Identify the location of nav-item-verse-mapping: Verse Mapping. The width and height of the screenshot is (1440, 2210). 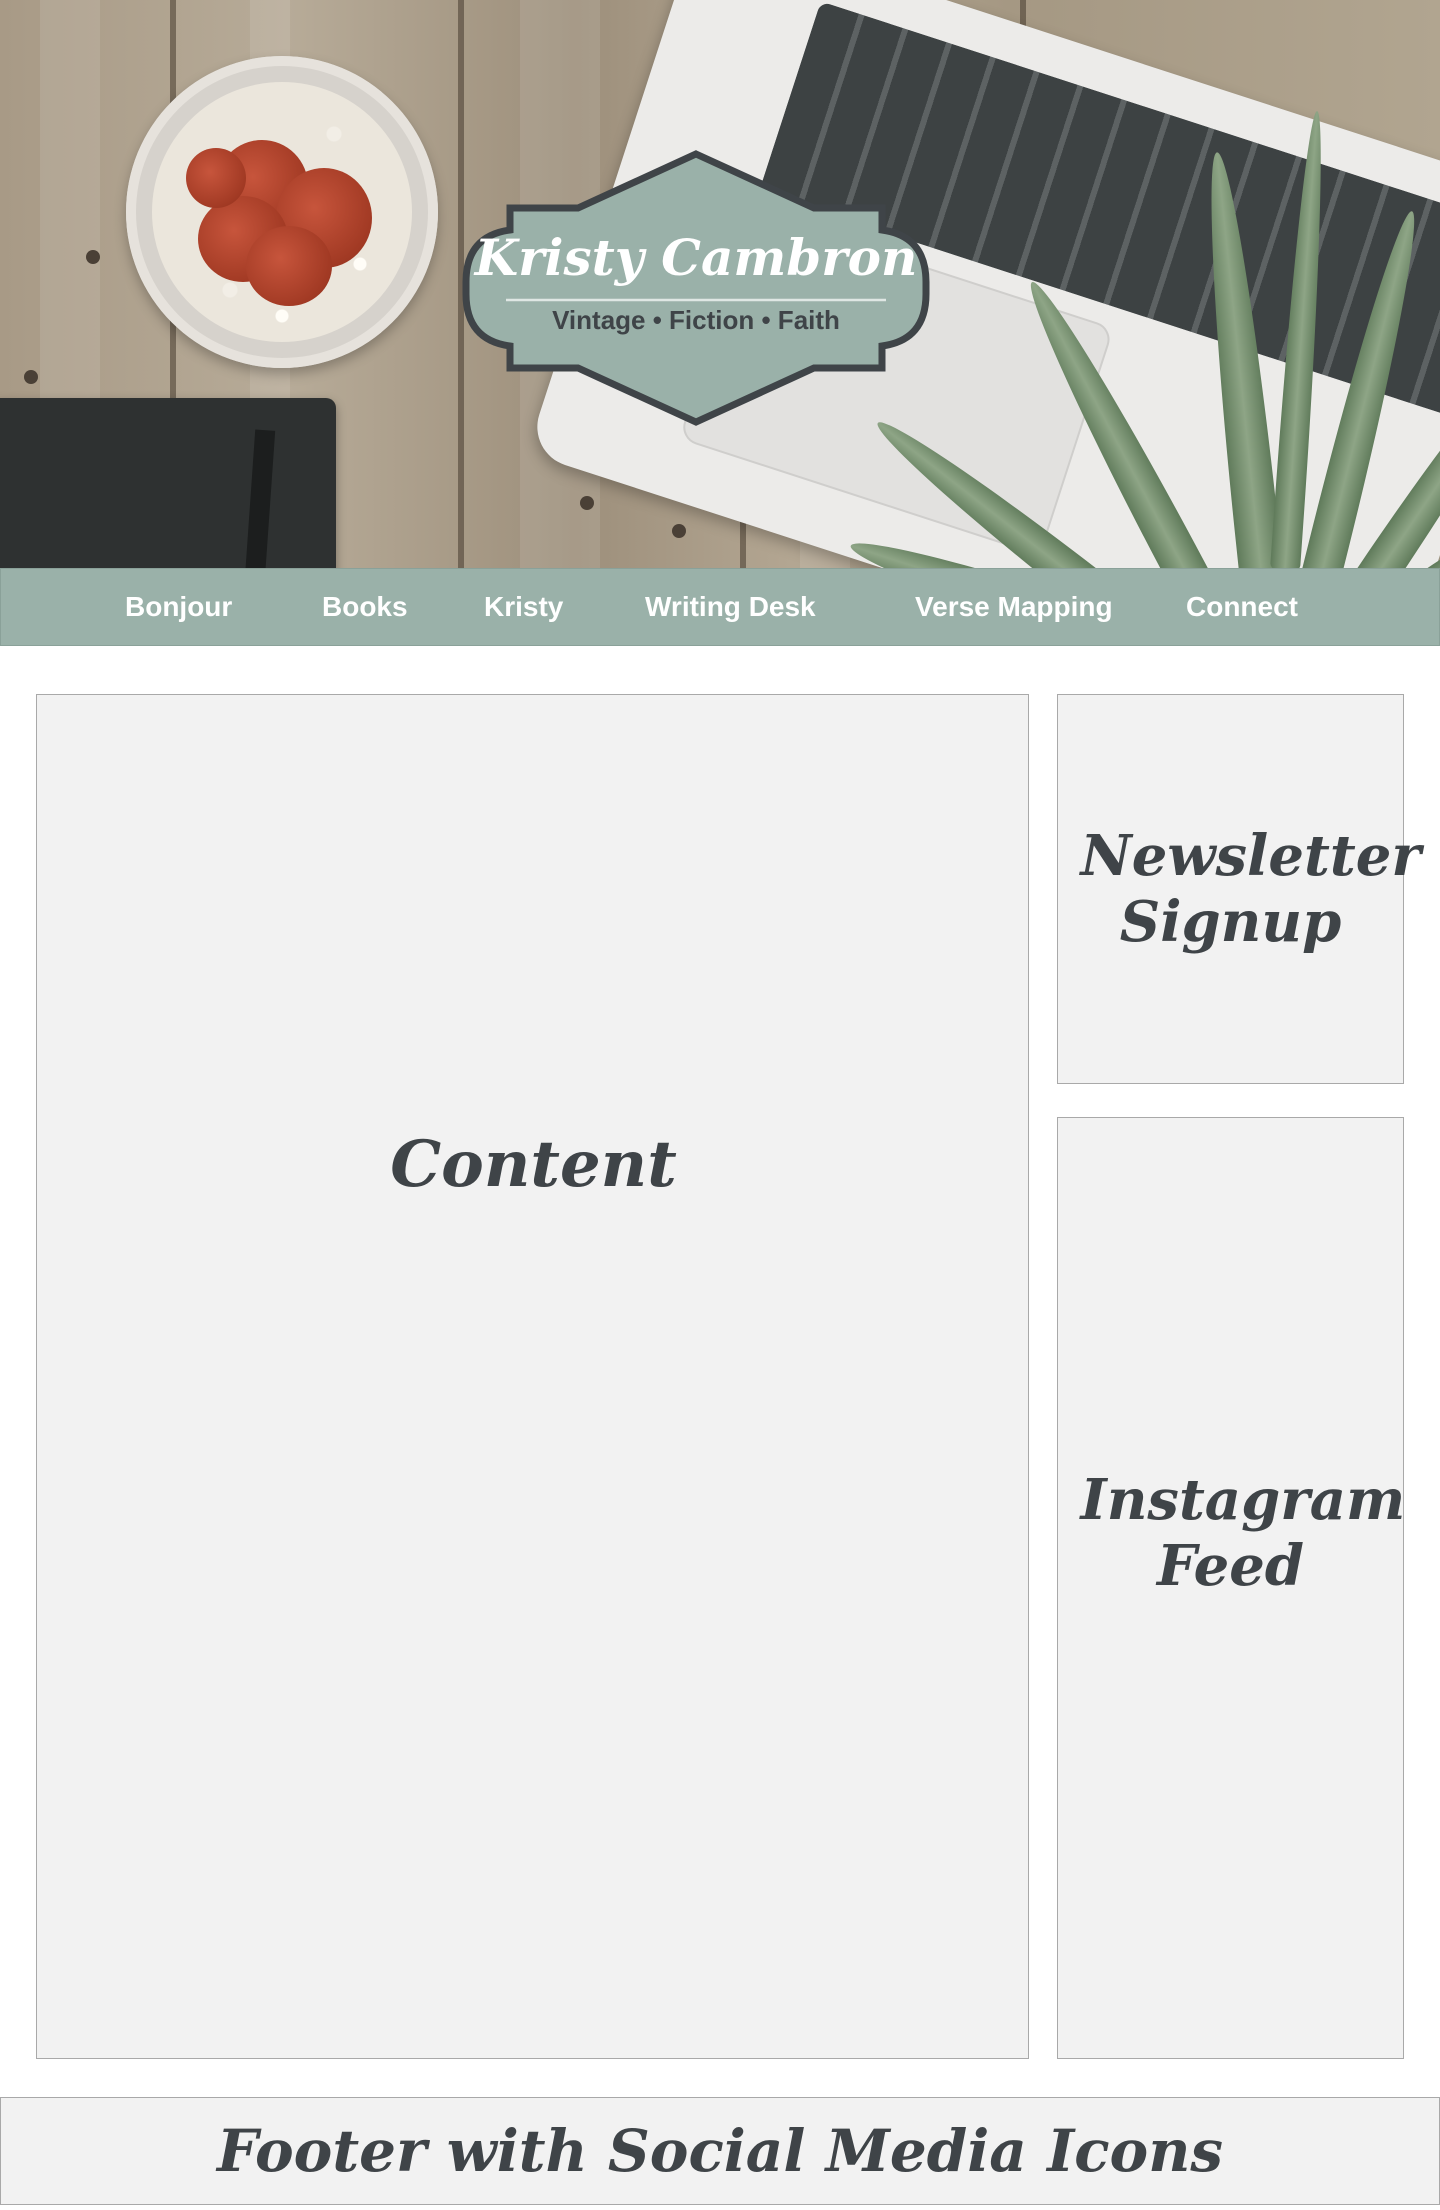
(1014, 607).